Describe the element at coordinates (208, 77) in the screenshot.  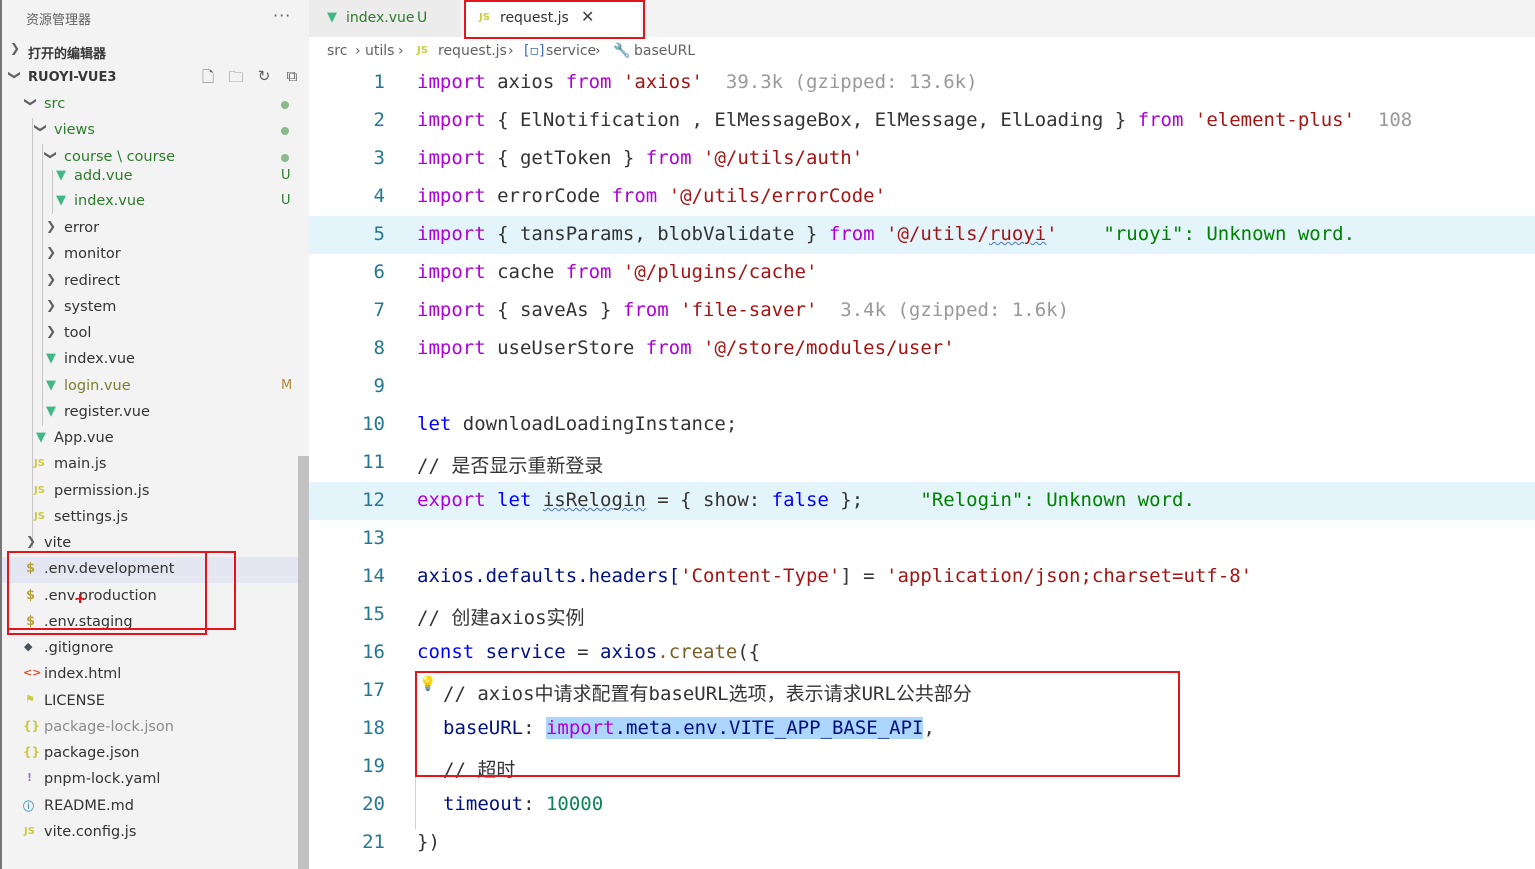
I see `new-file-icon: 🗋` at that location.